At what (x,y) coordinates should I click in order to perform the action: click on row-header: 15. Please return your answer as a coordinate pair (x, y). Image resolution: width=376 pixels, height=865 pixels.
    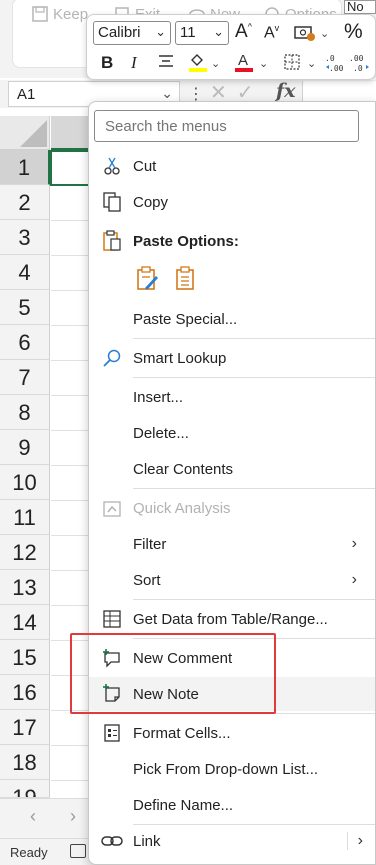
    Looking at the image, I should click on (25, 657).